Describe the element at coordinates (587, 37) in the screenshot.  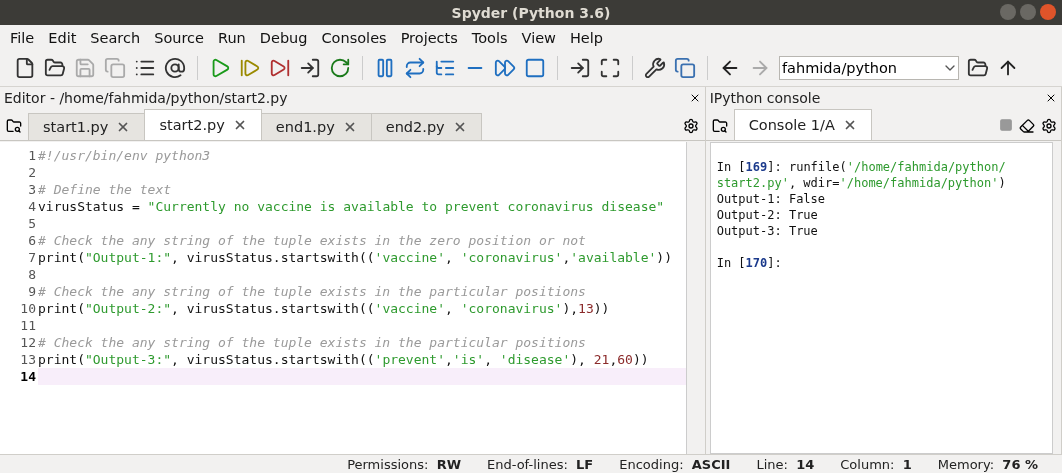
I see `menu-item: Help` at that location.